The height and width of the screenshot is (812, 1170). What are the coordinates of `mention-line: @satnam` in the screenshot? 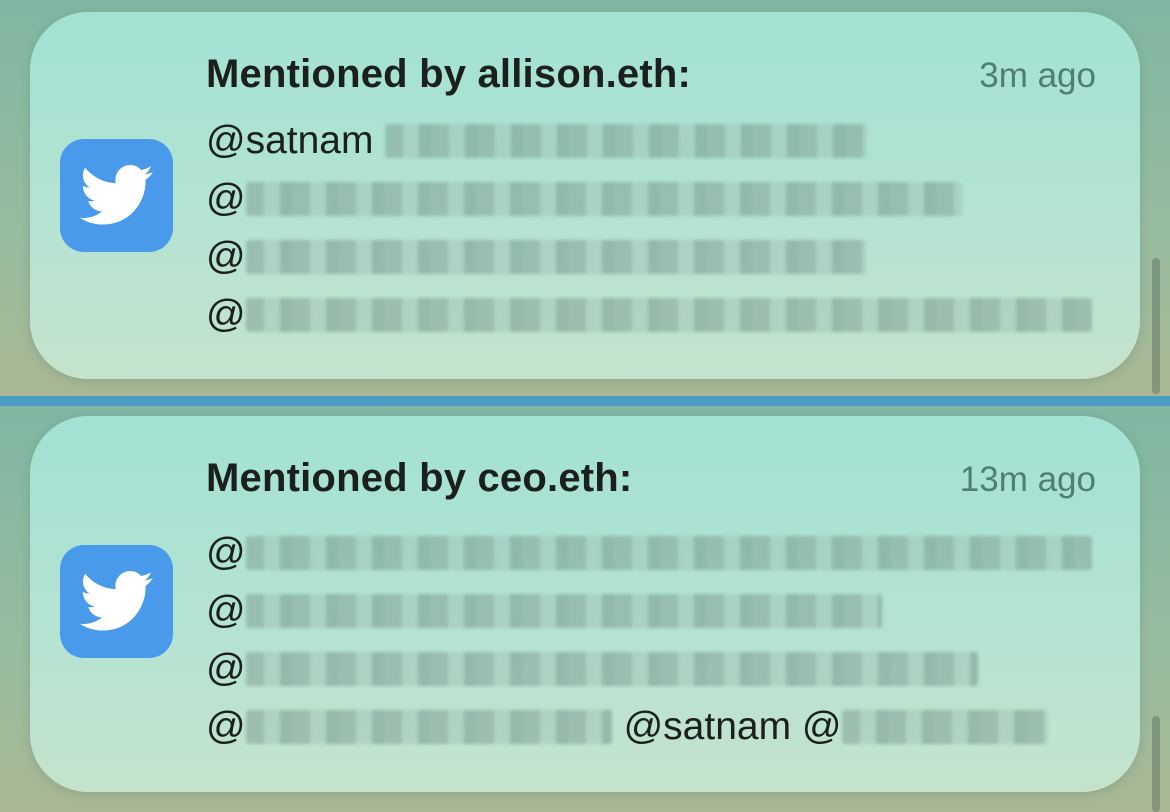 It's located at (649, 141).